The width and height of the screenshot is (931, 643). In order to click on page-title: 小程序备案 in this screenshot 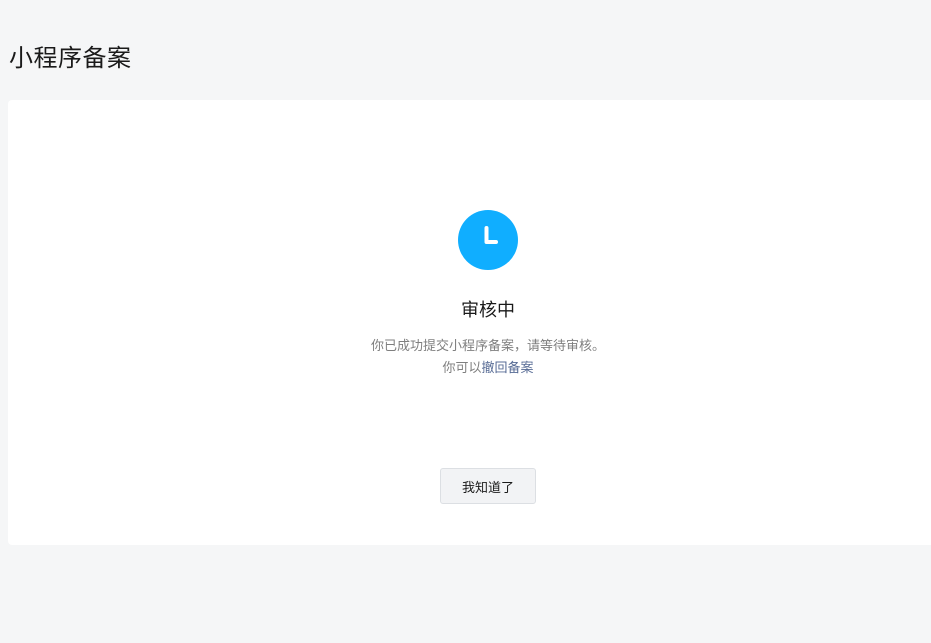, I will do `click(70, 58)`.